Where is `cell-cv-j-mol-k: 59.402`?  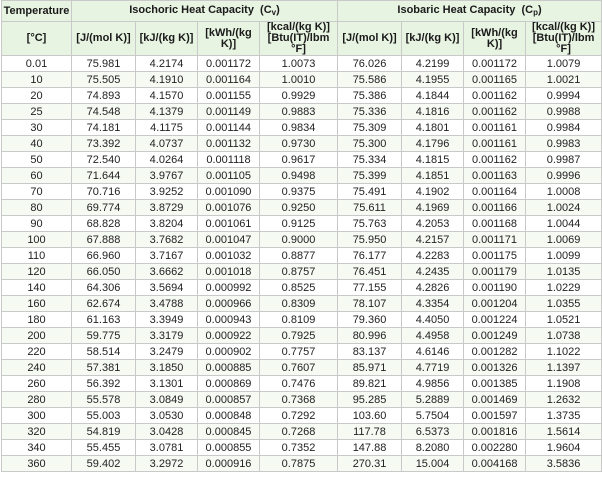 cell-cv-j-mol-k: 59.402 is located at coordinates (103, 463).